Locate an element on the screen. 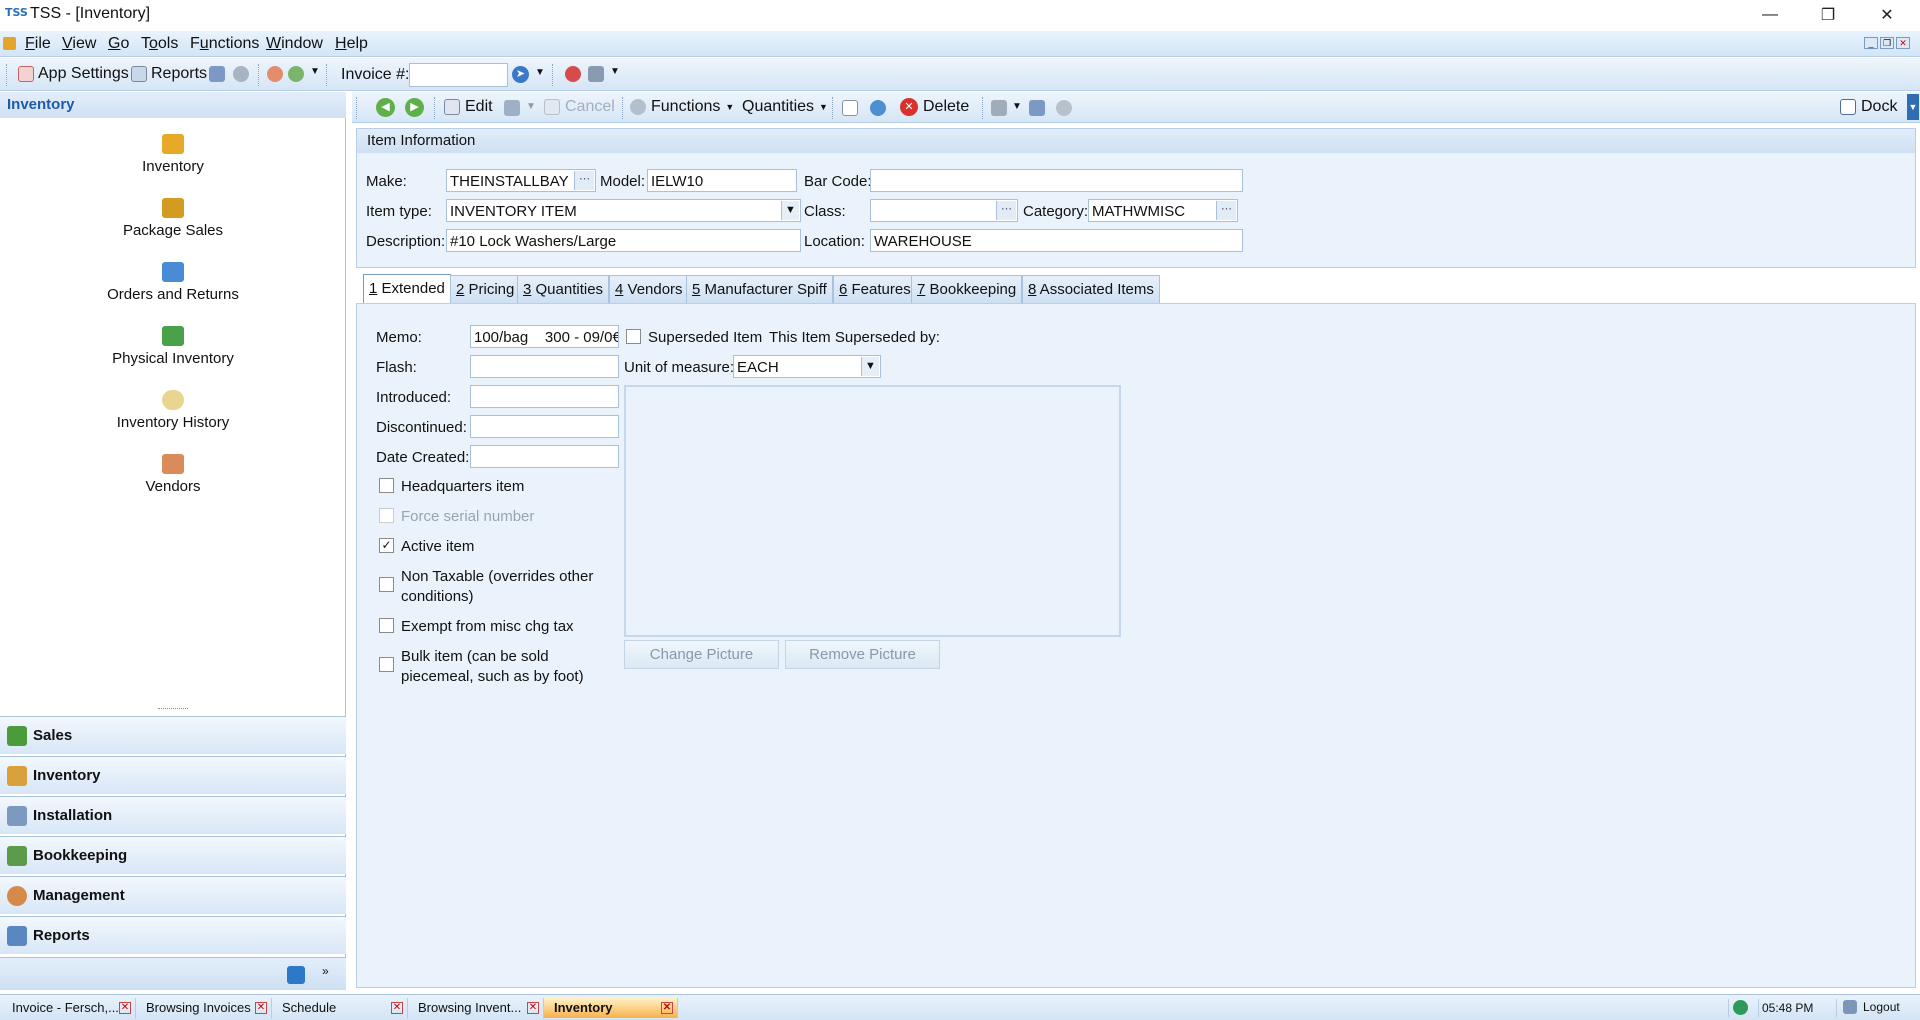 This screenshot has height=1020, width=1920. class-lookup-button: ⋯ is located at coordinates (1006, 210).